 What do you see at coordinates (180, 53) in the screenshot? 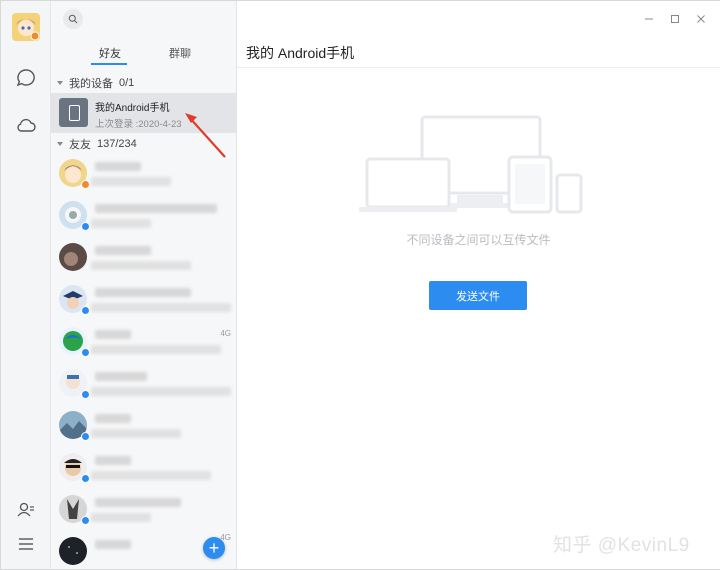
I see `tab-groups: 群聊` at bounding box center [180, 53].